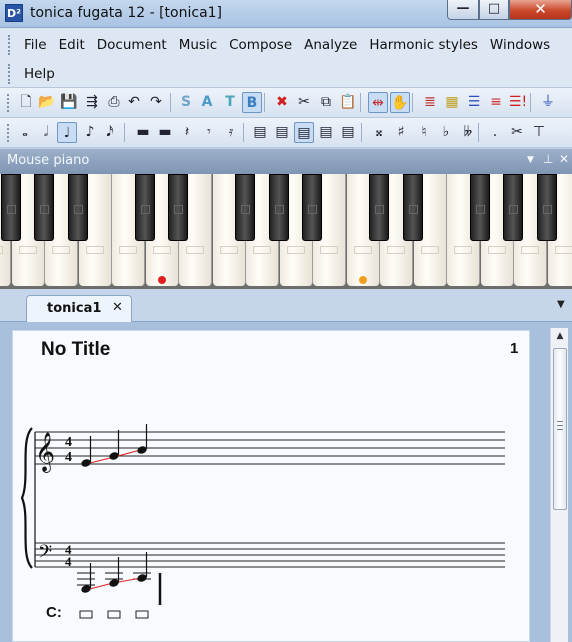  What do you see at coordinates (114, 572) in the screenshot?
I see `bass-notes` at bounding box center [114, 572].